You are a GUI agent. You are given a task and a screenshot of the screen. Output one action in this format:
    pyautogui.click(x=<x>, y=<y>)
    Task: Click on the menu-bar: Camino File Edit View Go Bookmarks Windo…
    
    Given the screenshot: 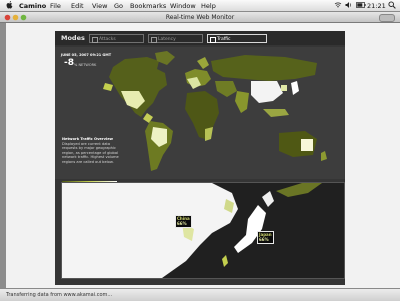 What is the action you would take?
    pyautogui.click(x=200, y=6)
    